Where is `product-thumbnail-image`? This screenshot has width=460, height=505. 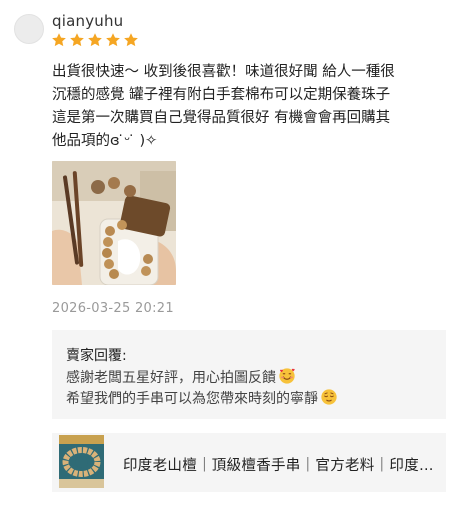
product-thumbnail-image is located at coordinates (81, 461).